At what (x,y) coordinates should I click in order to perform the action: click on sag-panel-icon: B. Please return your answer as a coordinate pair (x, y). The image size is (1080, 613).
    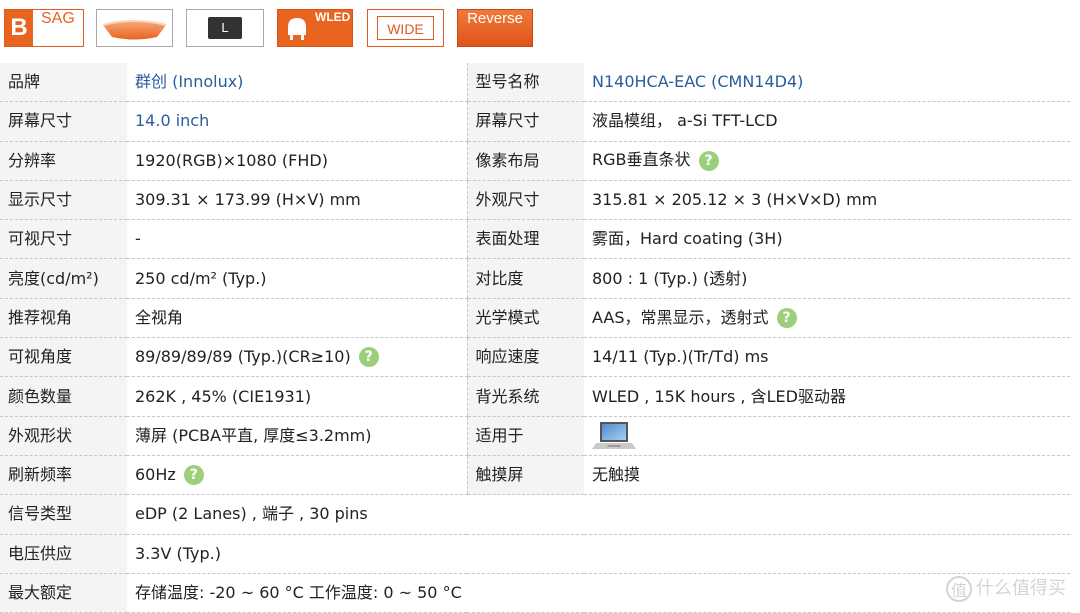
    Looking at the image, I should click on (19, 28).